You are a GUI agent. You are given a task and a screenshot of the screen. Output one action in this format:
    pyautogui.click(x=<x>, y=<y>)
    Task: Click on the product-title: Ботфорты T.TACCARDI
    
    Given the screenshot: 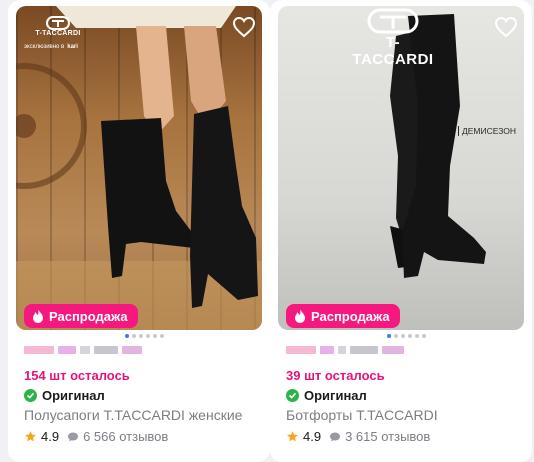 What is the action you would take?
    pyautogui.click(x=406, y=415)
    